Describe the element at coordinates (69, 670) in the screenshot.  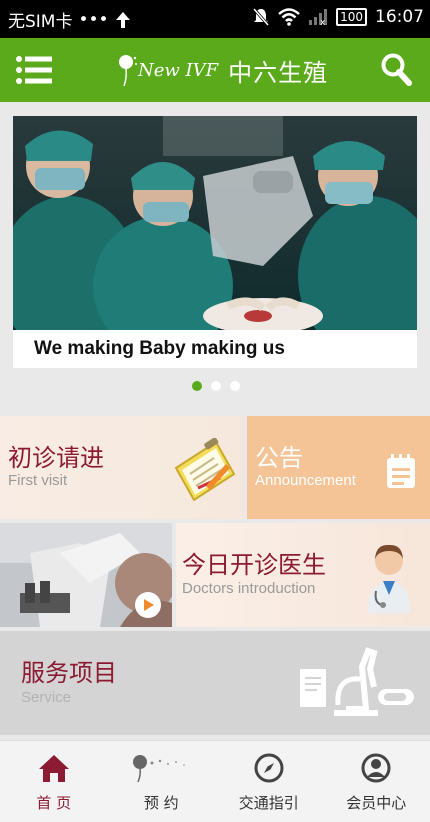
I see `service-title: 服务项目` at that location.